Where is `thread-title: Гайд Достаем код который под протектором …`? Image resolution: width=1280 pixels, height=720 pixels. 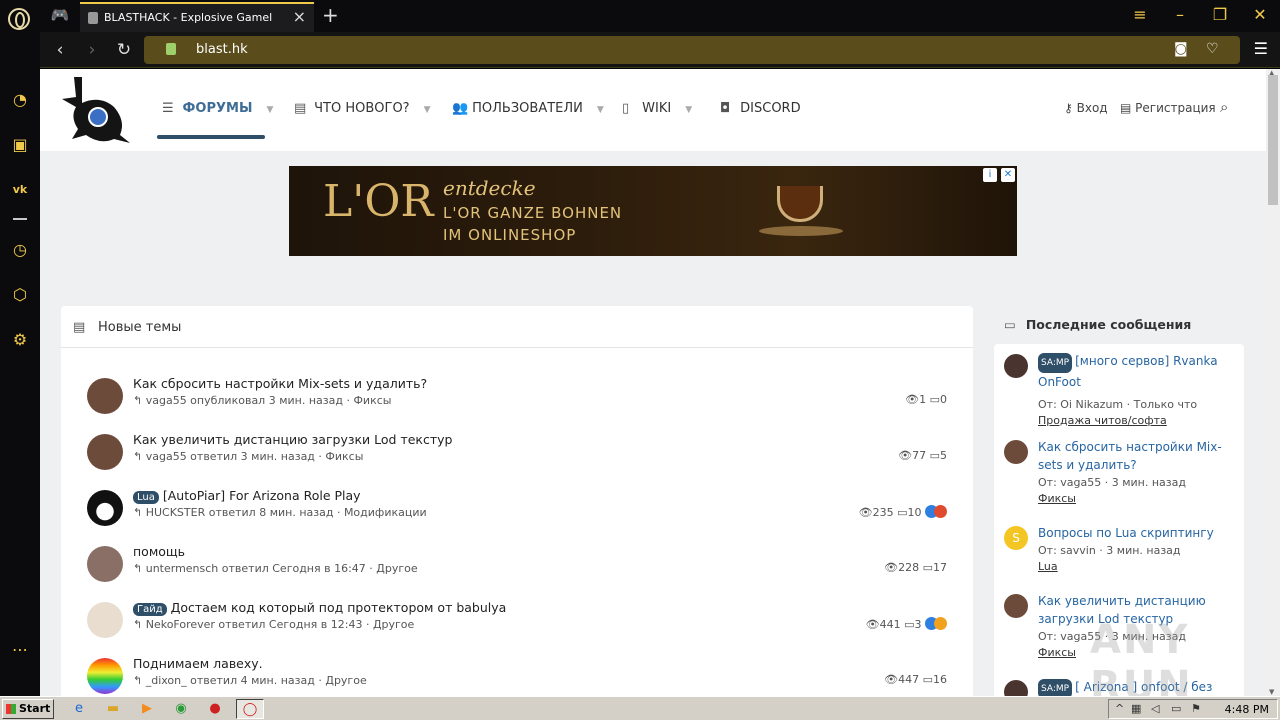
thread-title: Гайд Достаем код который под протектором … is located at coordinates (319, 608).